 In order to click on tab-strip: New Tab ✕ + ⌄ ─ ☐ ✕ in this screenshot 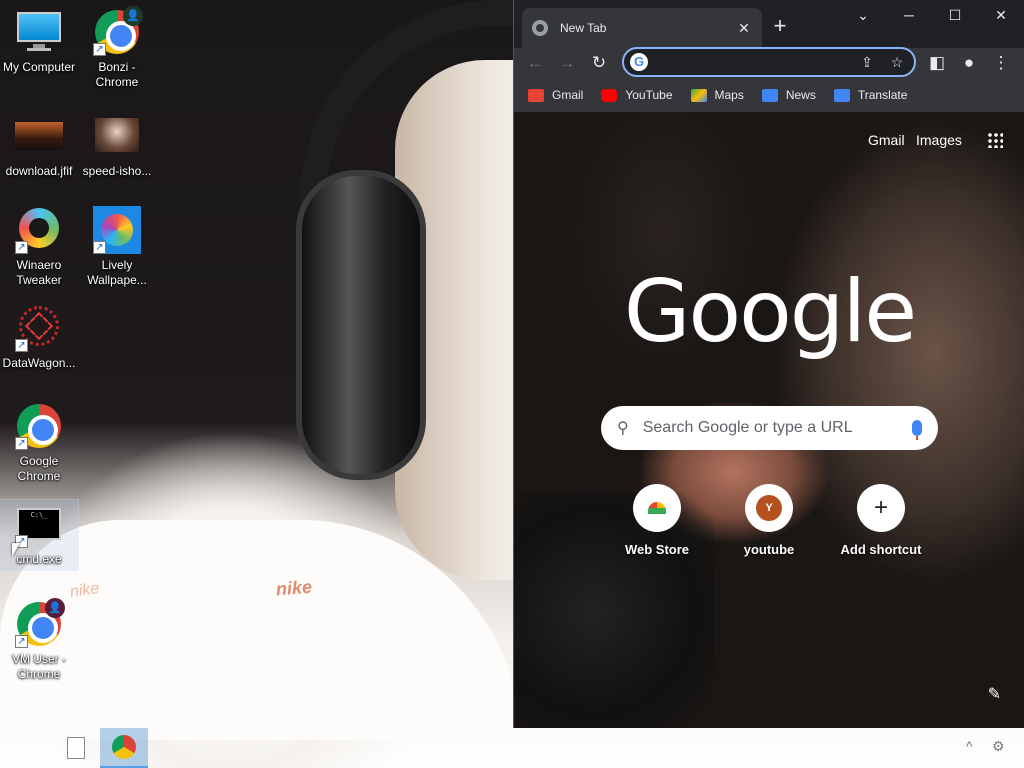, I will do `click(769, 24)`.